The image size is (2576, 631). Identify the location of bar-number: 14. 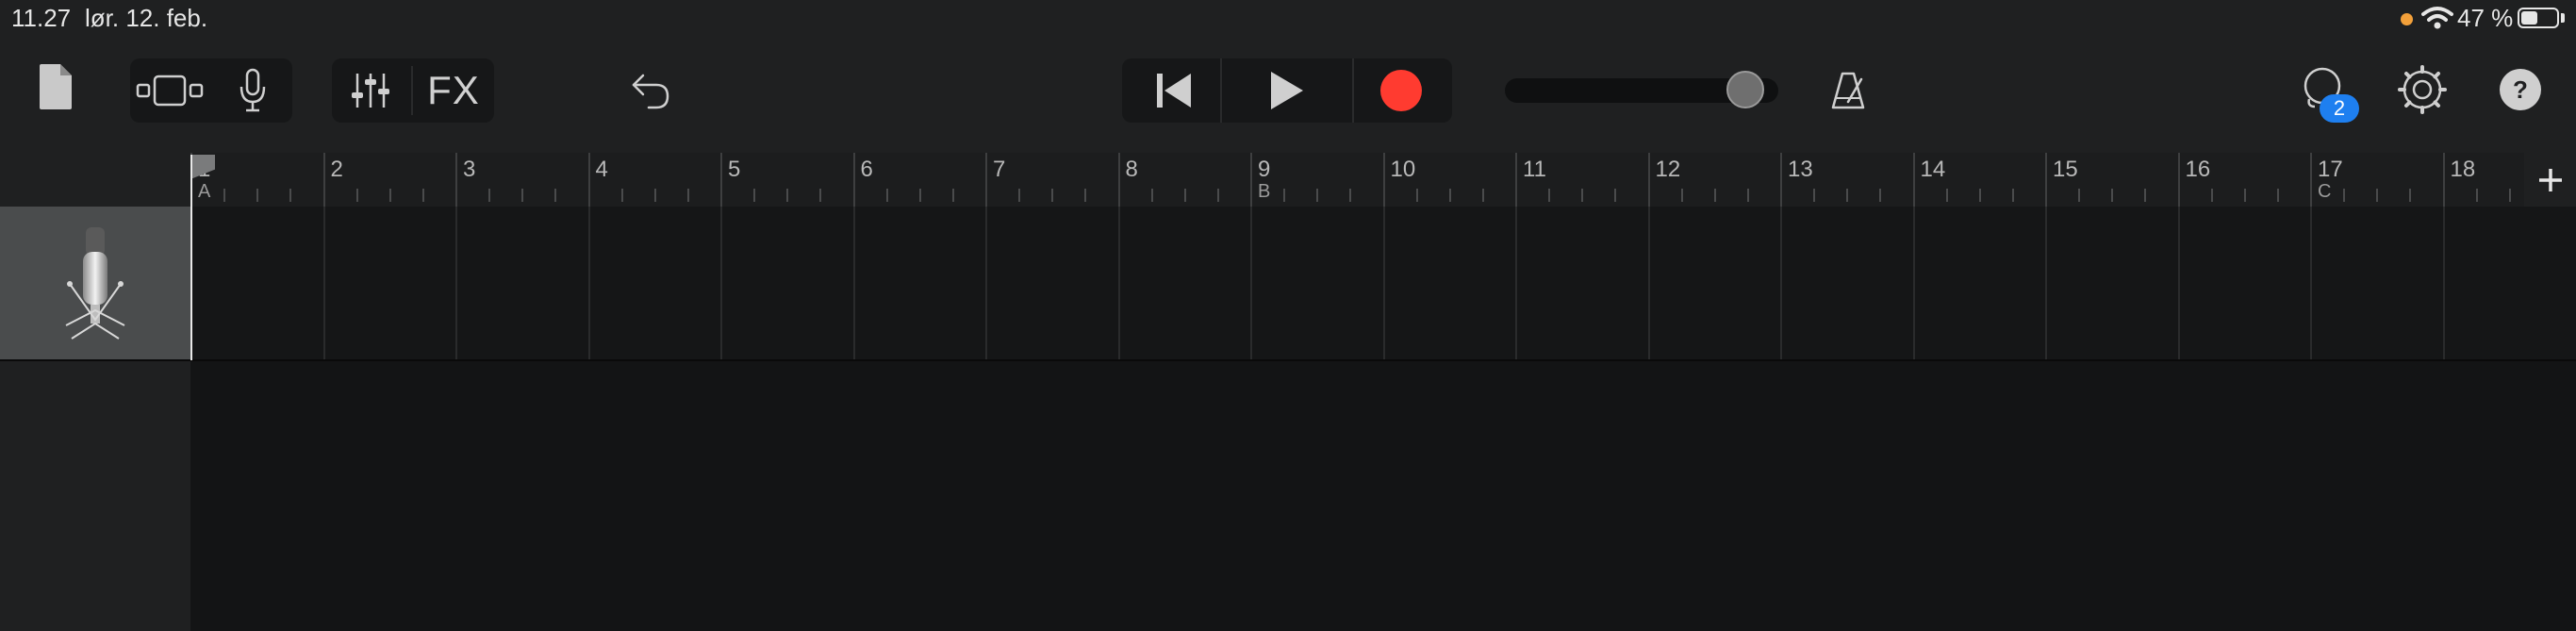
(1933, 170).